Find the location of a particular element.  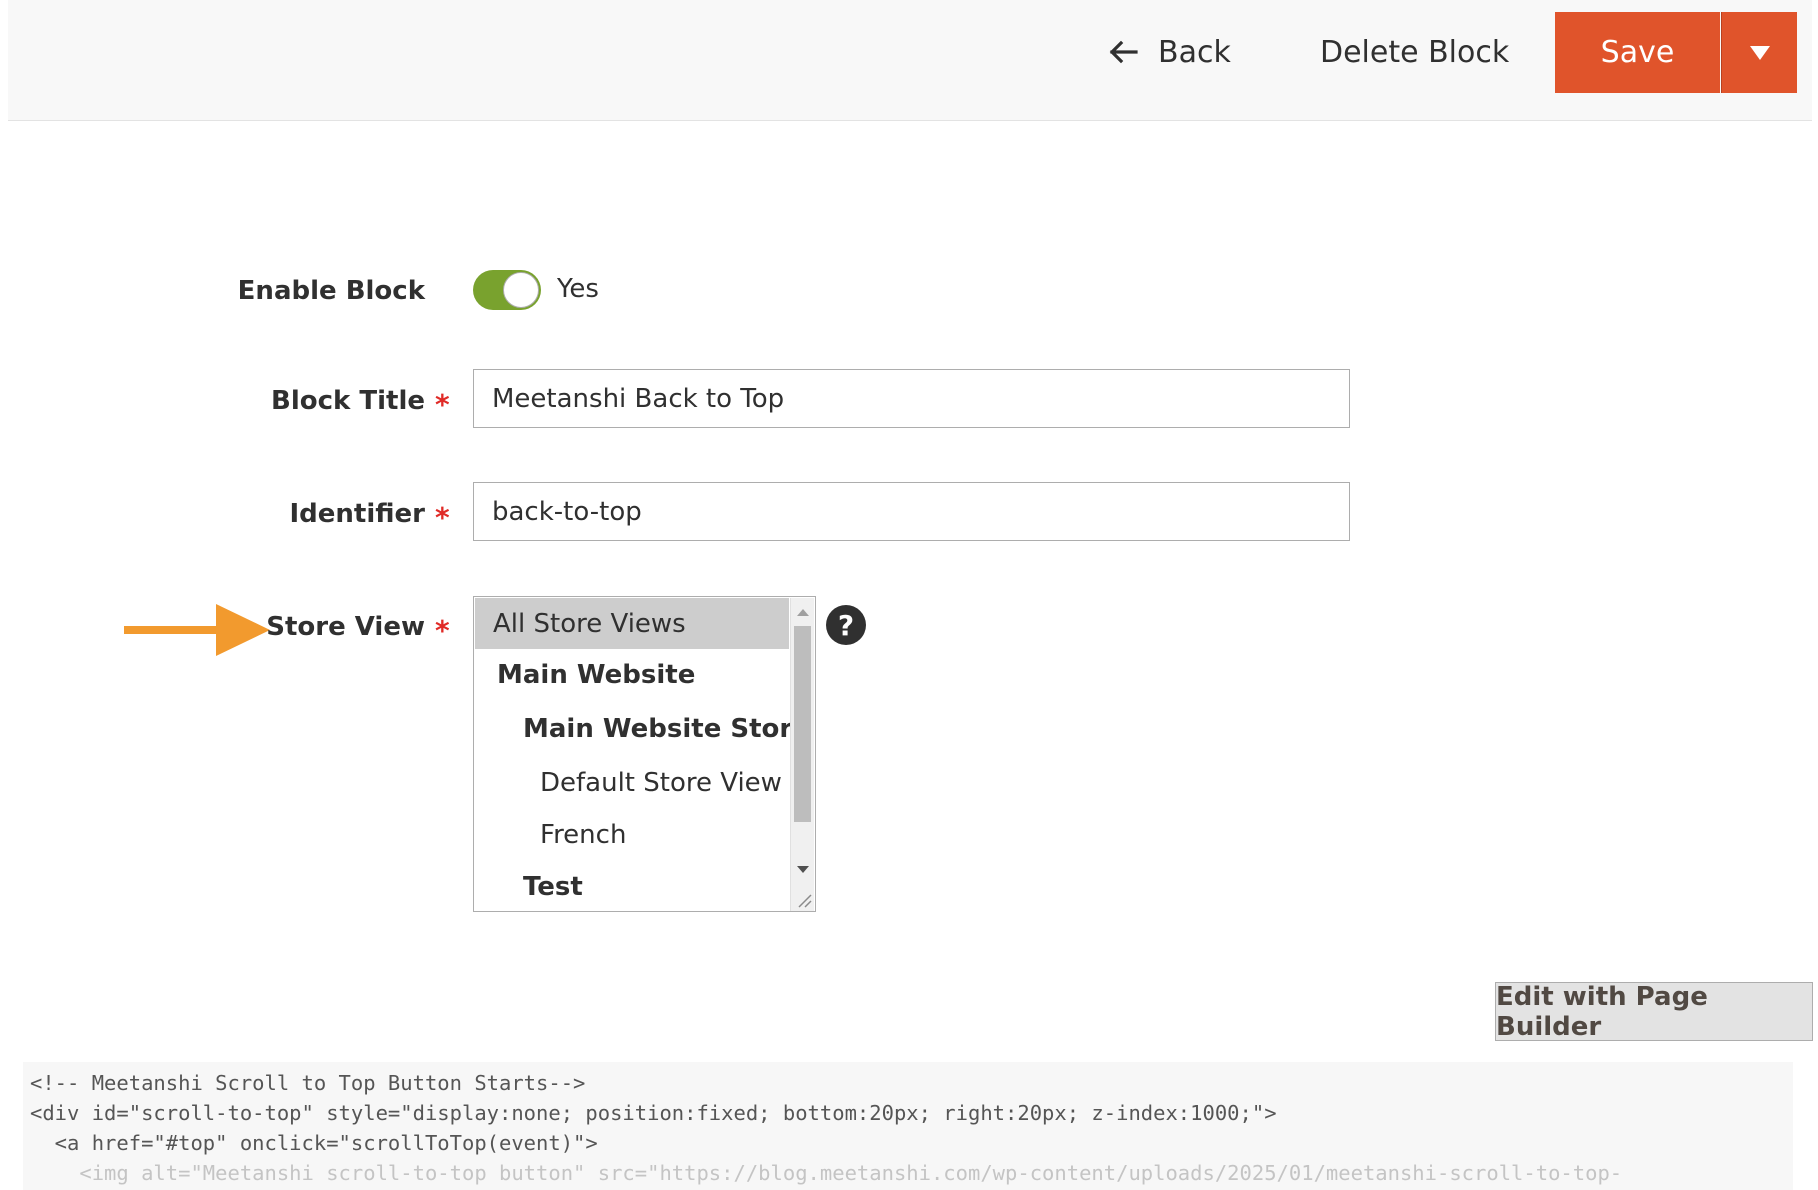

multiselect-scrollbar is located at coordinates (802, 754).